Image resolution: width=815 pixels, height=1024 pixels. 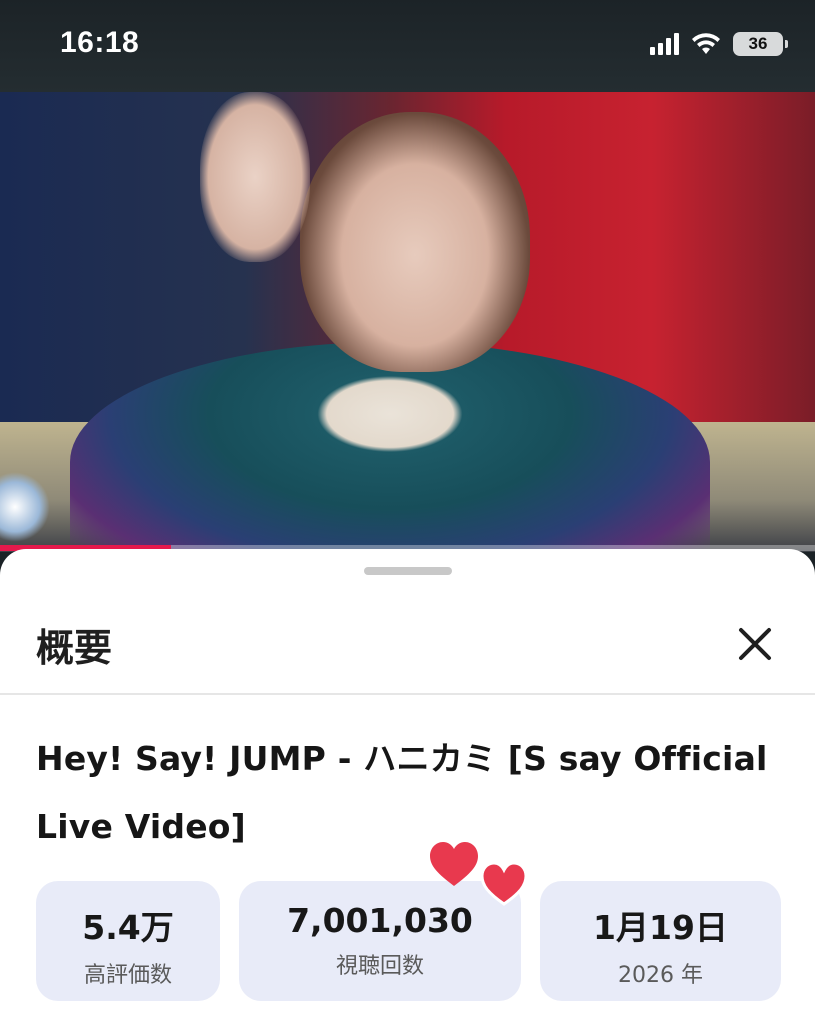 I want to click on publish-year-label: 2026 年, so click(x=660, y=975).